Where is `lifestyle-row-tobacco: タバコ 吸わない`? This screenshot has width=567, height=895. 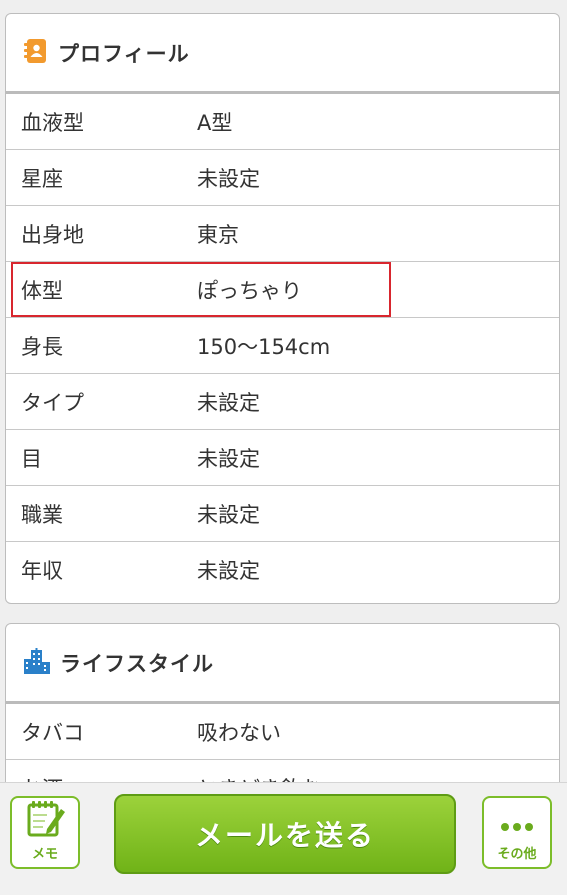 lifestyle-row-tobacco: タバコ 吸わない is located at coordinates (282, 732).